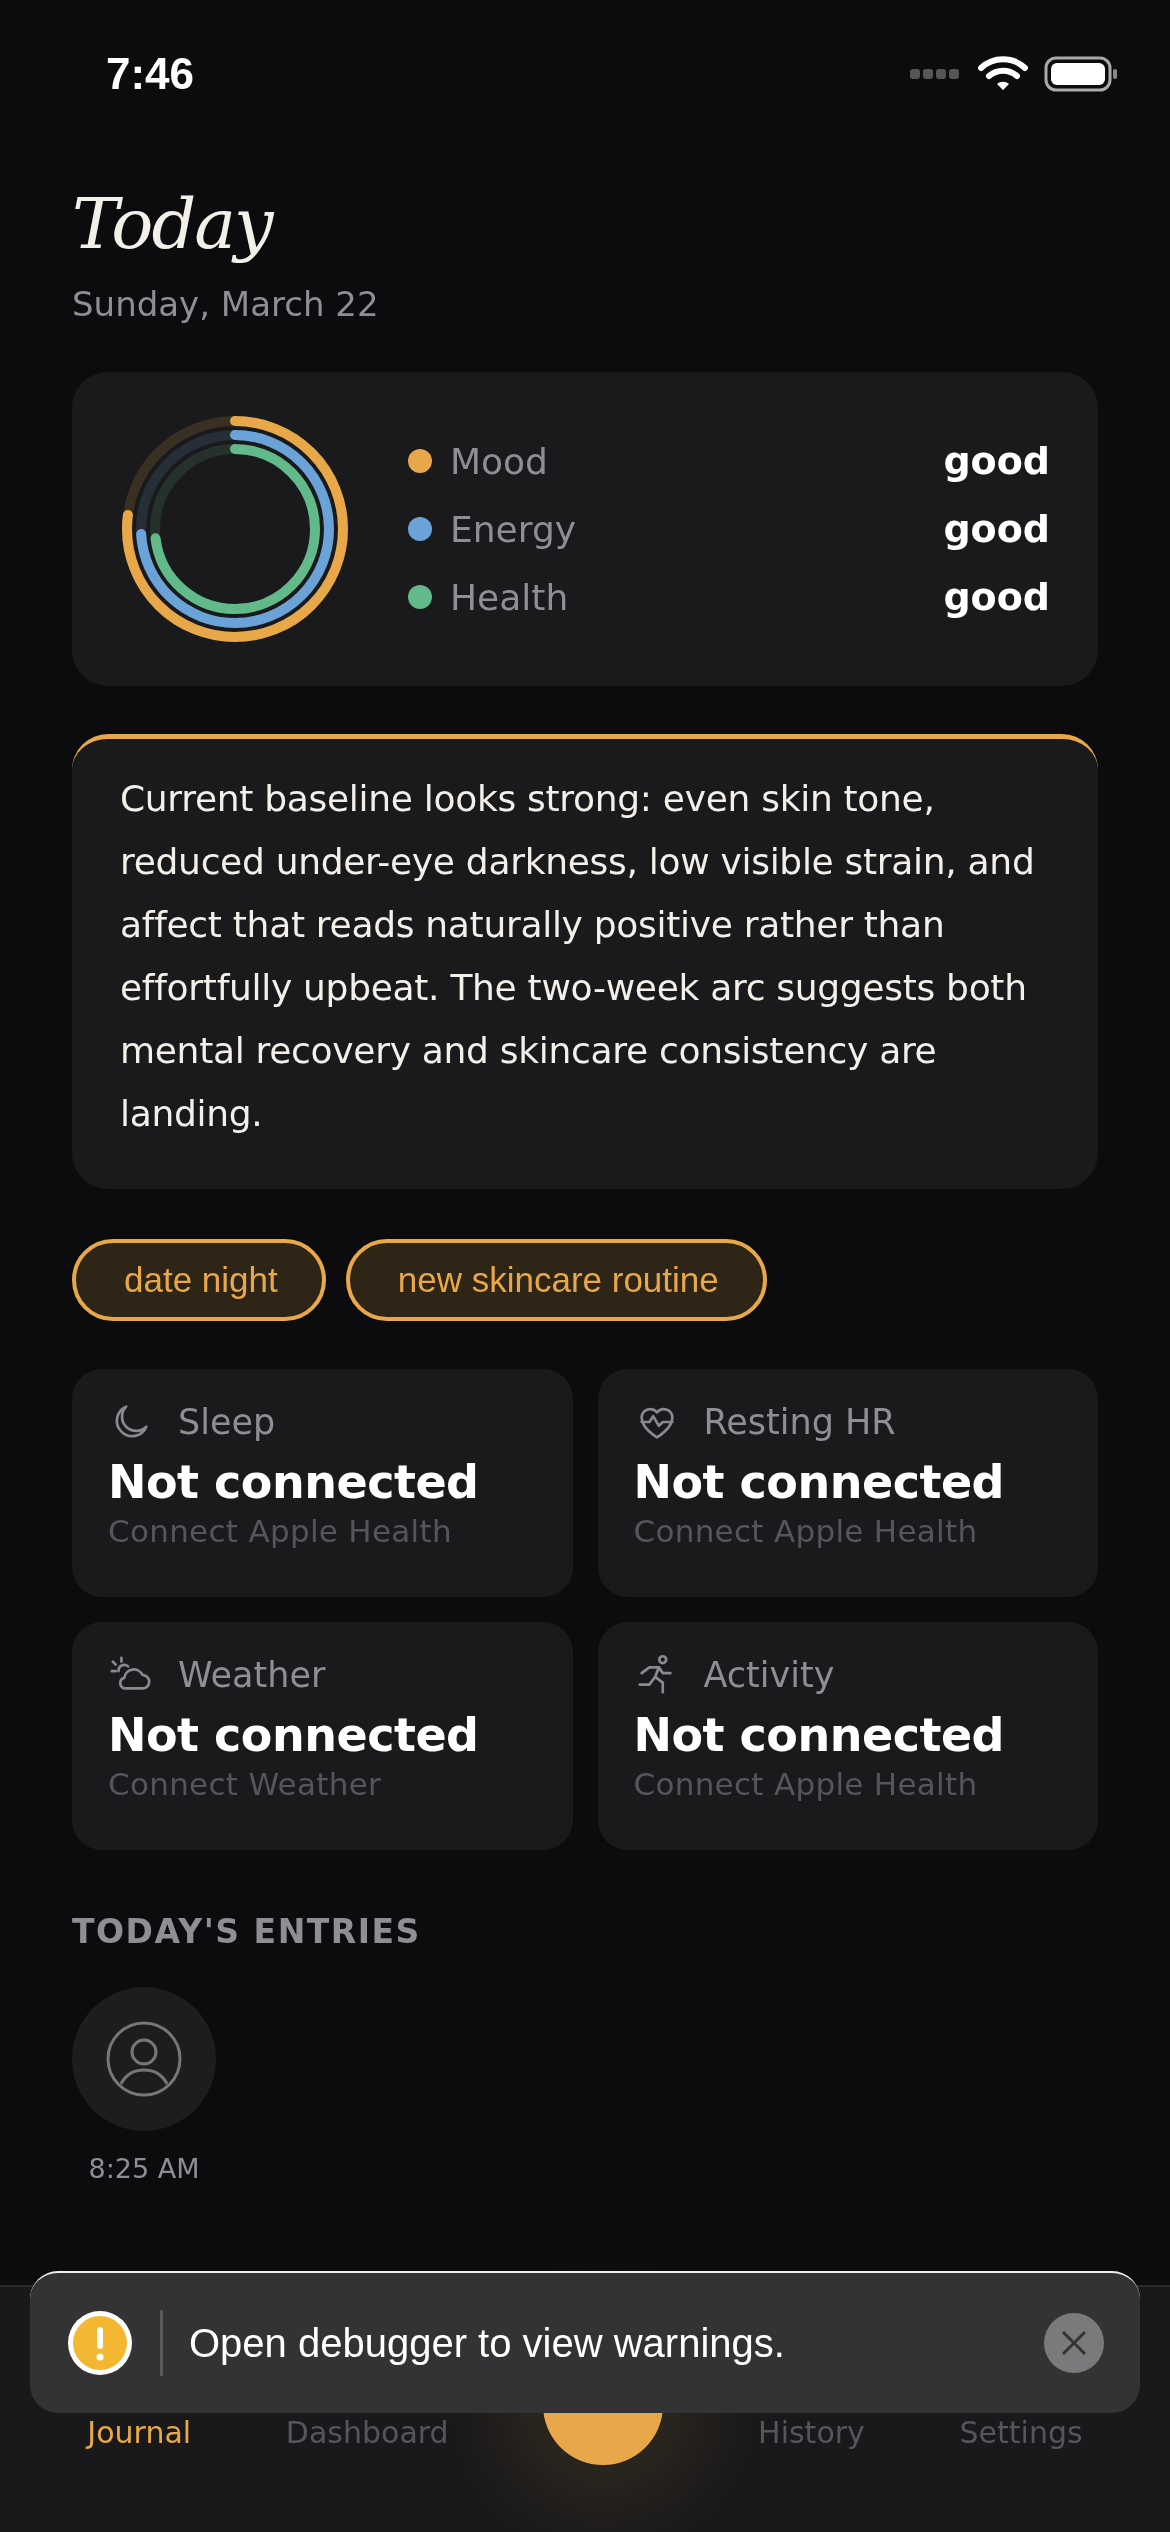  I want to click on wifi-icon, so click(1003, 74).